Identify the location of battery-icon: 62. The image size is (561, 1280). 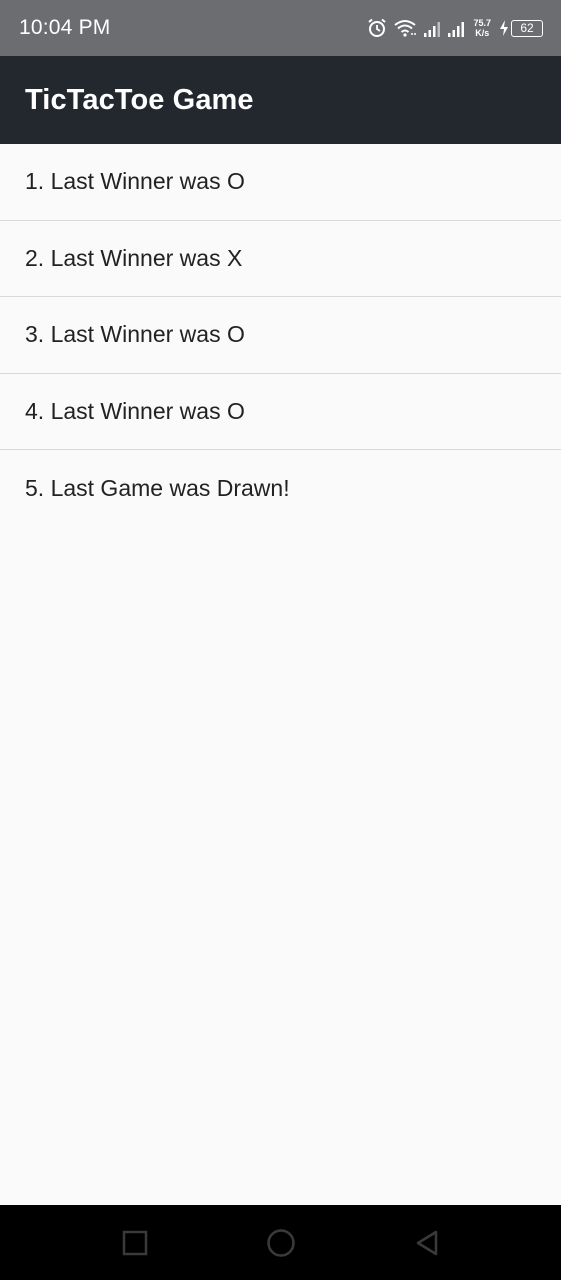
(527, 28).